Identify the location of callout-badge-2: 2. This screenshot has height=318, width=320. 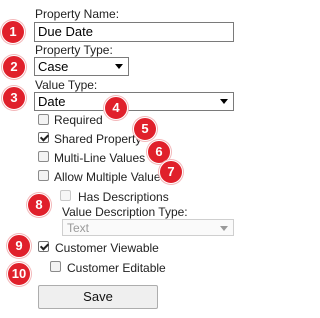
(14, 67).